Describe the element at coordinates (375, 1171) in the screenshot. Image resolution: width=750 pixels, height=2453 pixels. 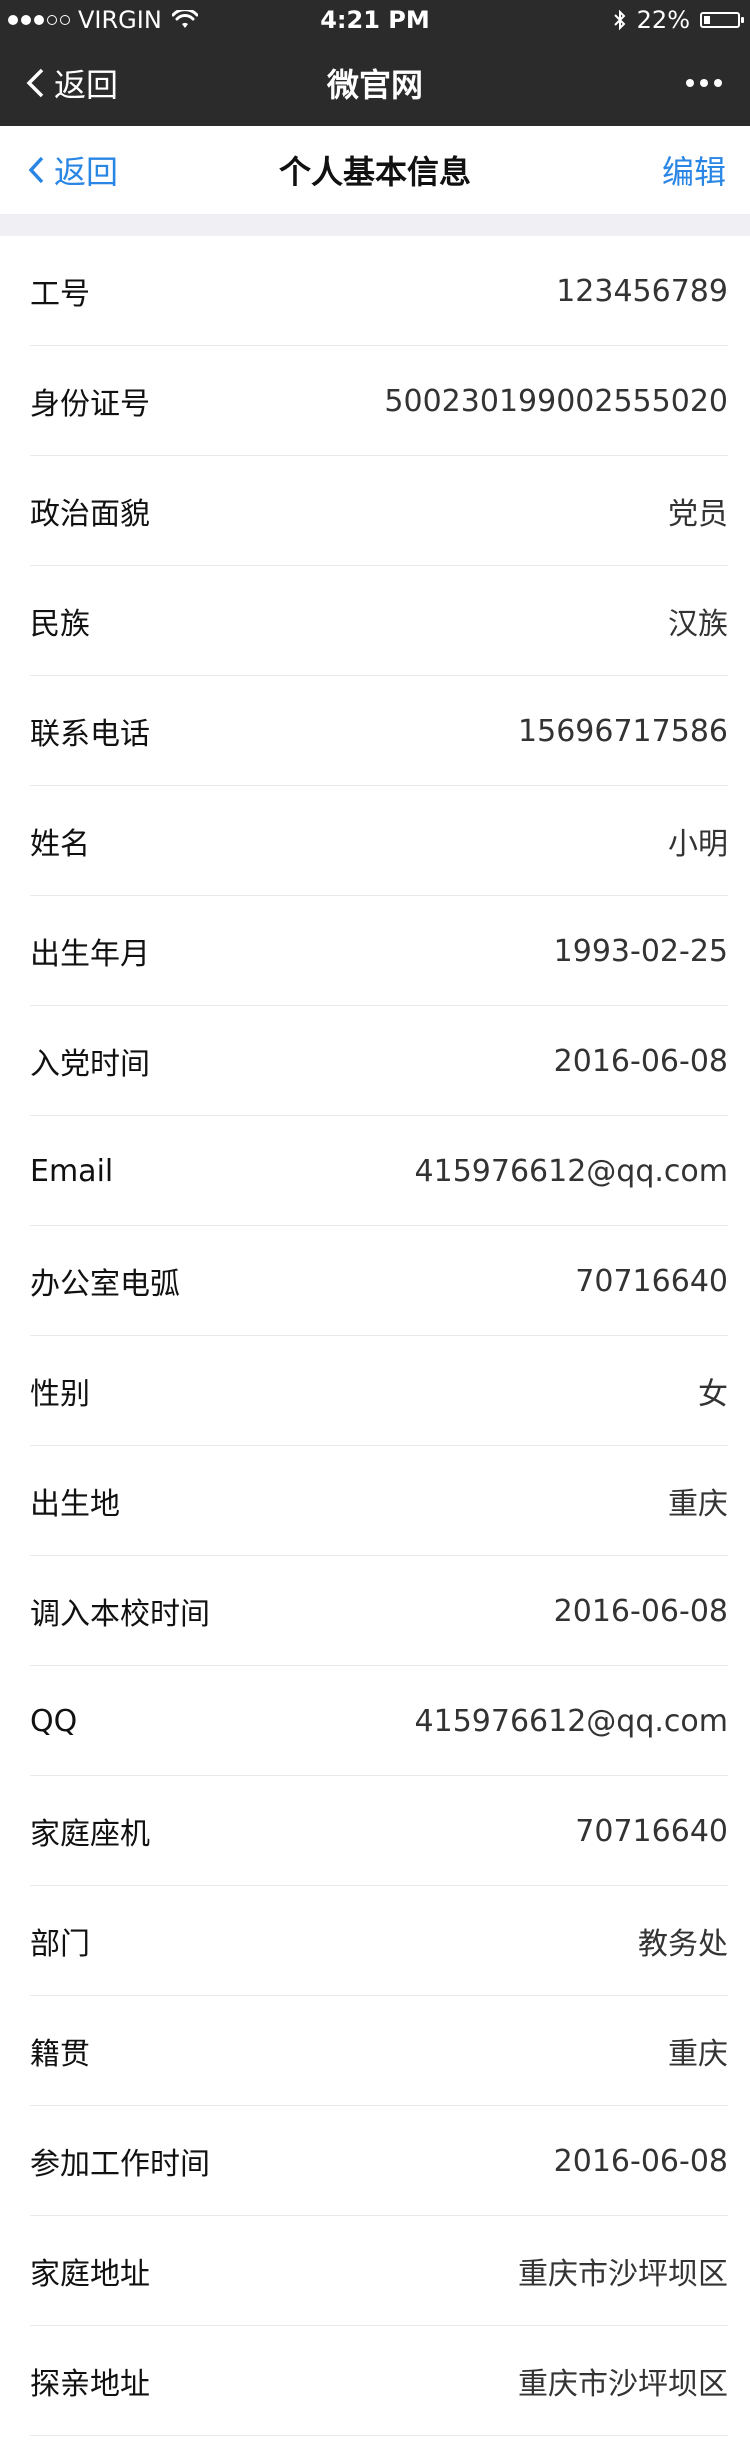
I see `list-item: Email 415976612@qq.com` at that location.